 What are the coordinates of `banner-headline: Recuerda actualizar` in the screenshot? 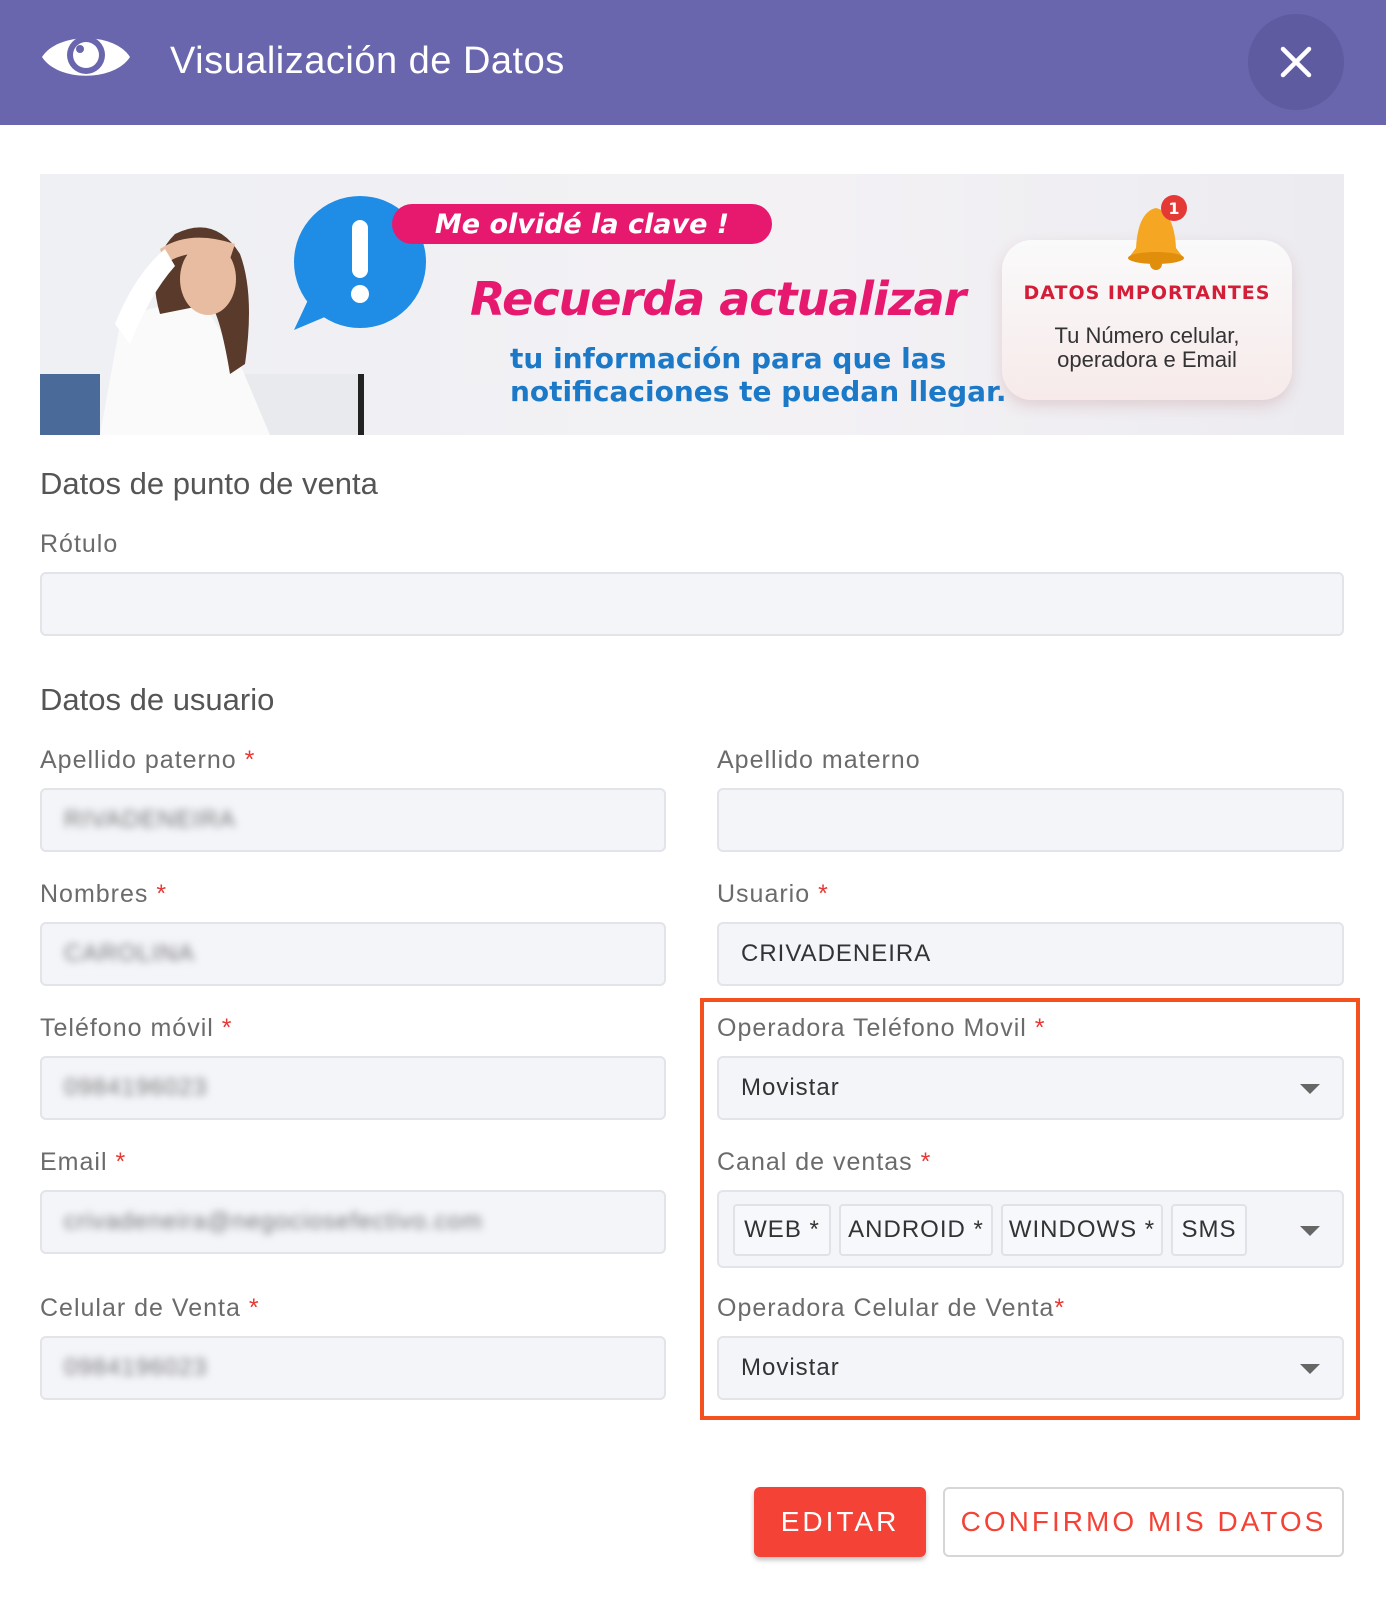 It's located at (718, 299).